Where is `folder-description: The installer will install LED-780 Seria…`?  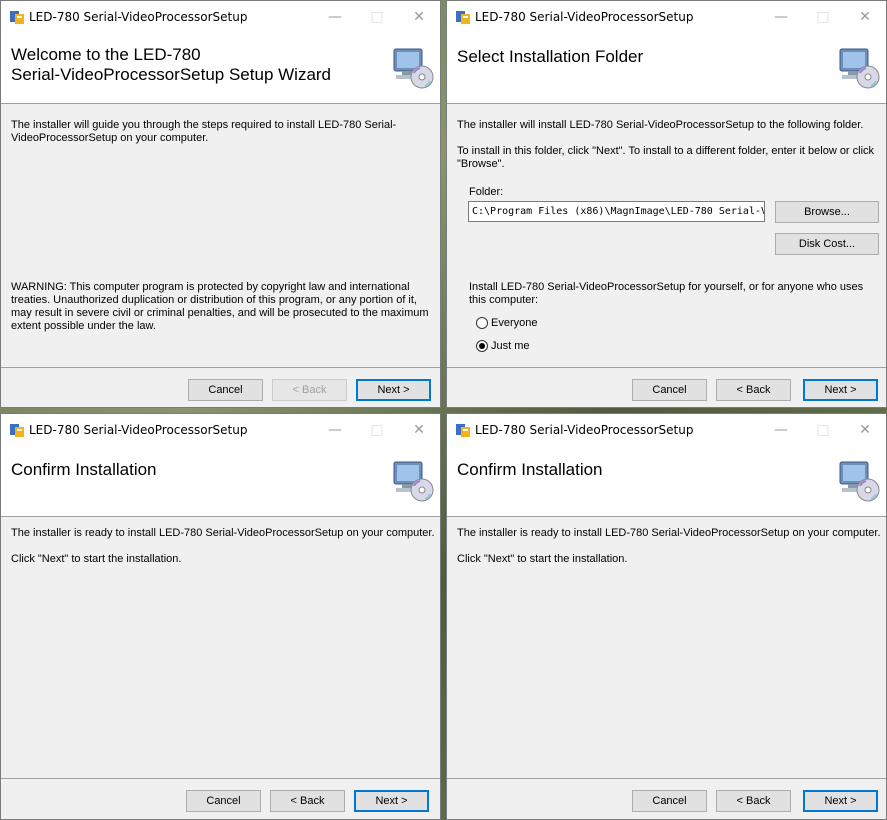
folder-description: The installer will install LED-780 Seria… is located at coordinates (660, 125).